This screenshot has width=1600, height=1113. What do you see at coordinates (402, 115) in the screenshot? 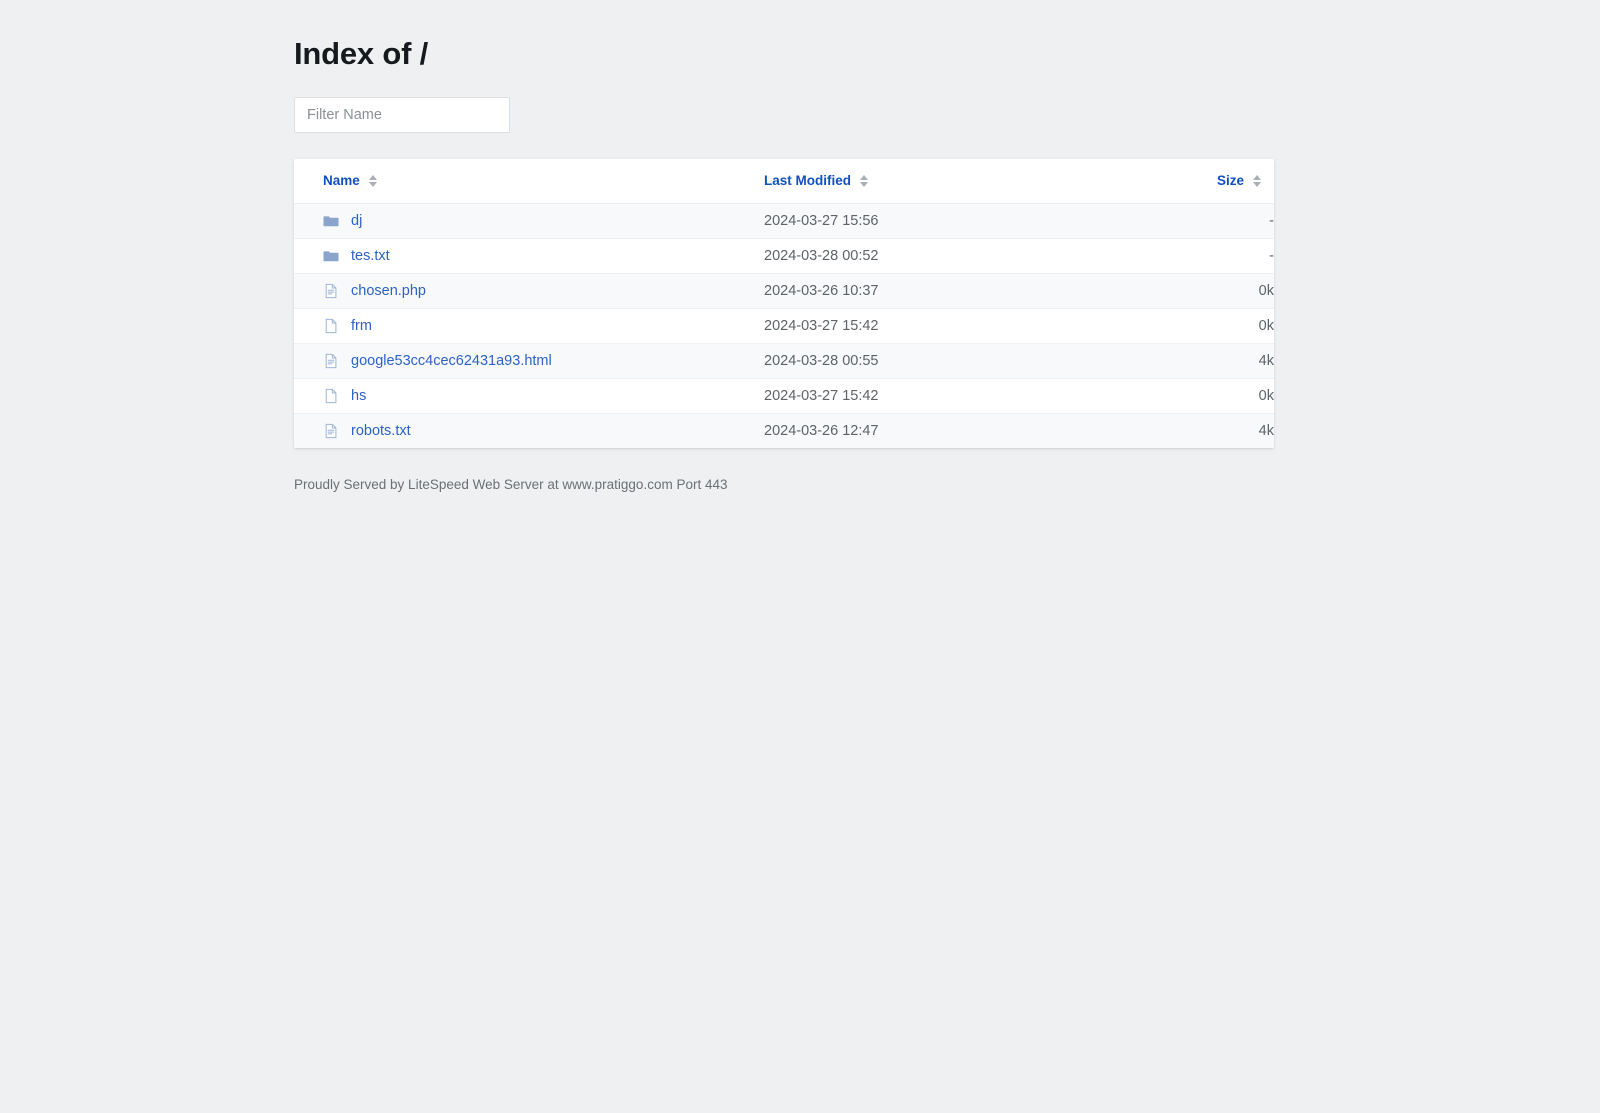
I see `filter-name-input` at bounding box center [402, 115].